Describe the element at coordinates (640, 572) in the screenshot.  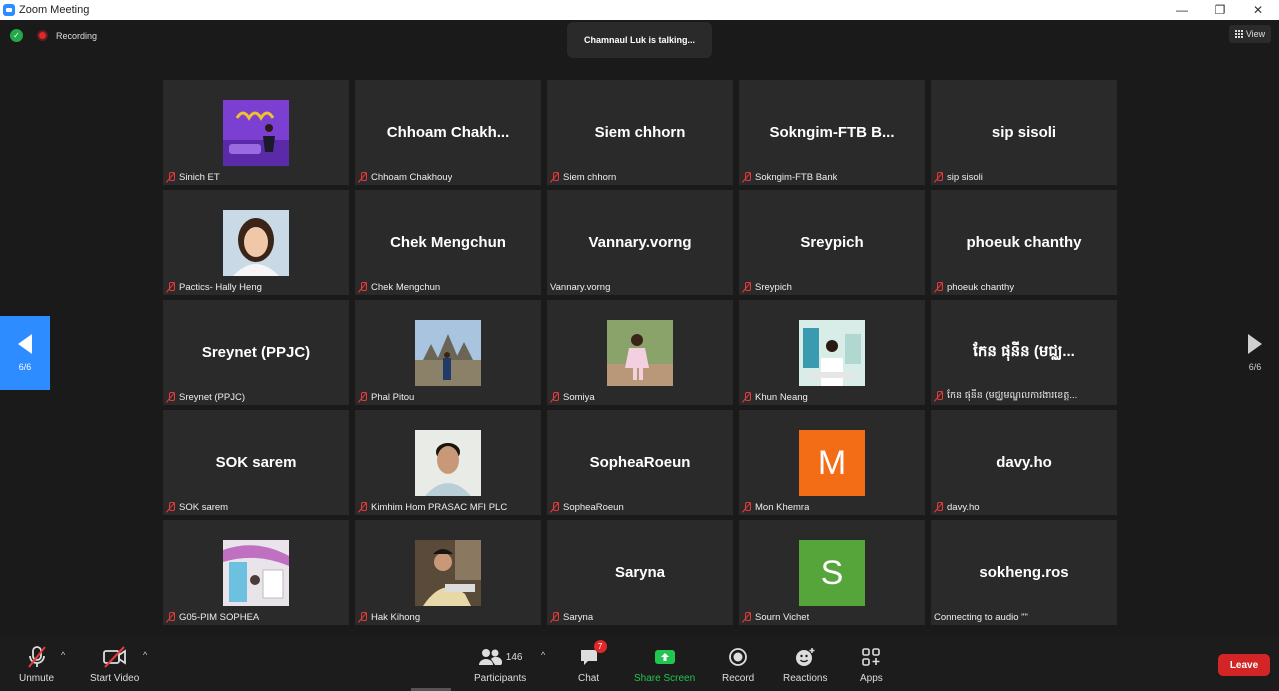
I see `participant-tile: Saryna Saryna` at that location.